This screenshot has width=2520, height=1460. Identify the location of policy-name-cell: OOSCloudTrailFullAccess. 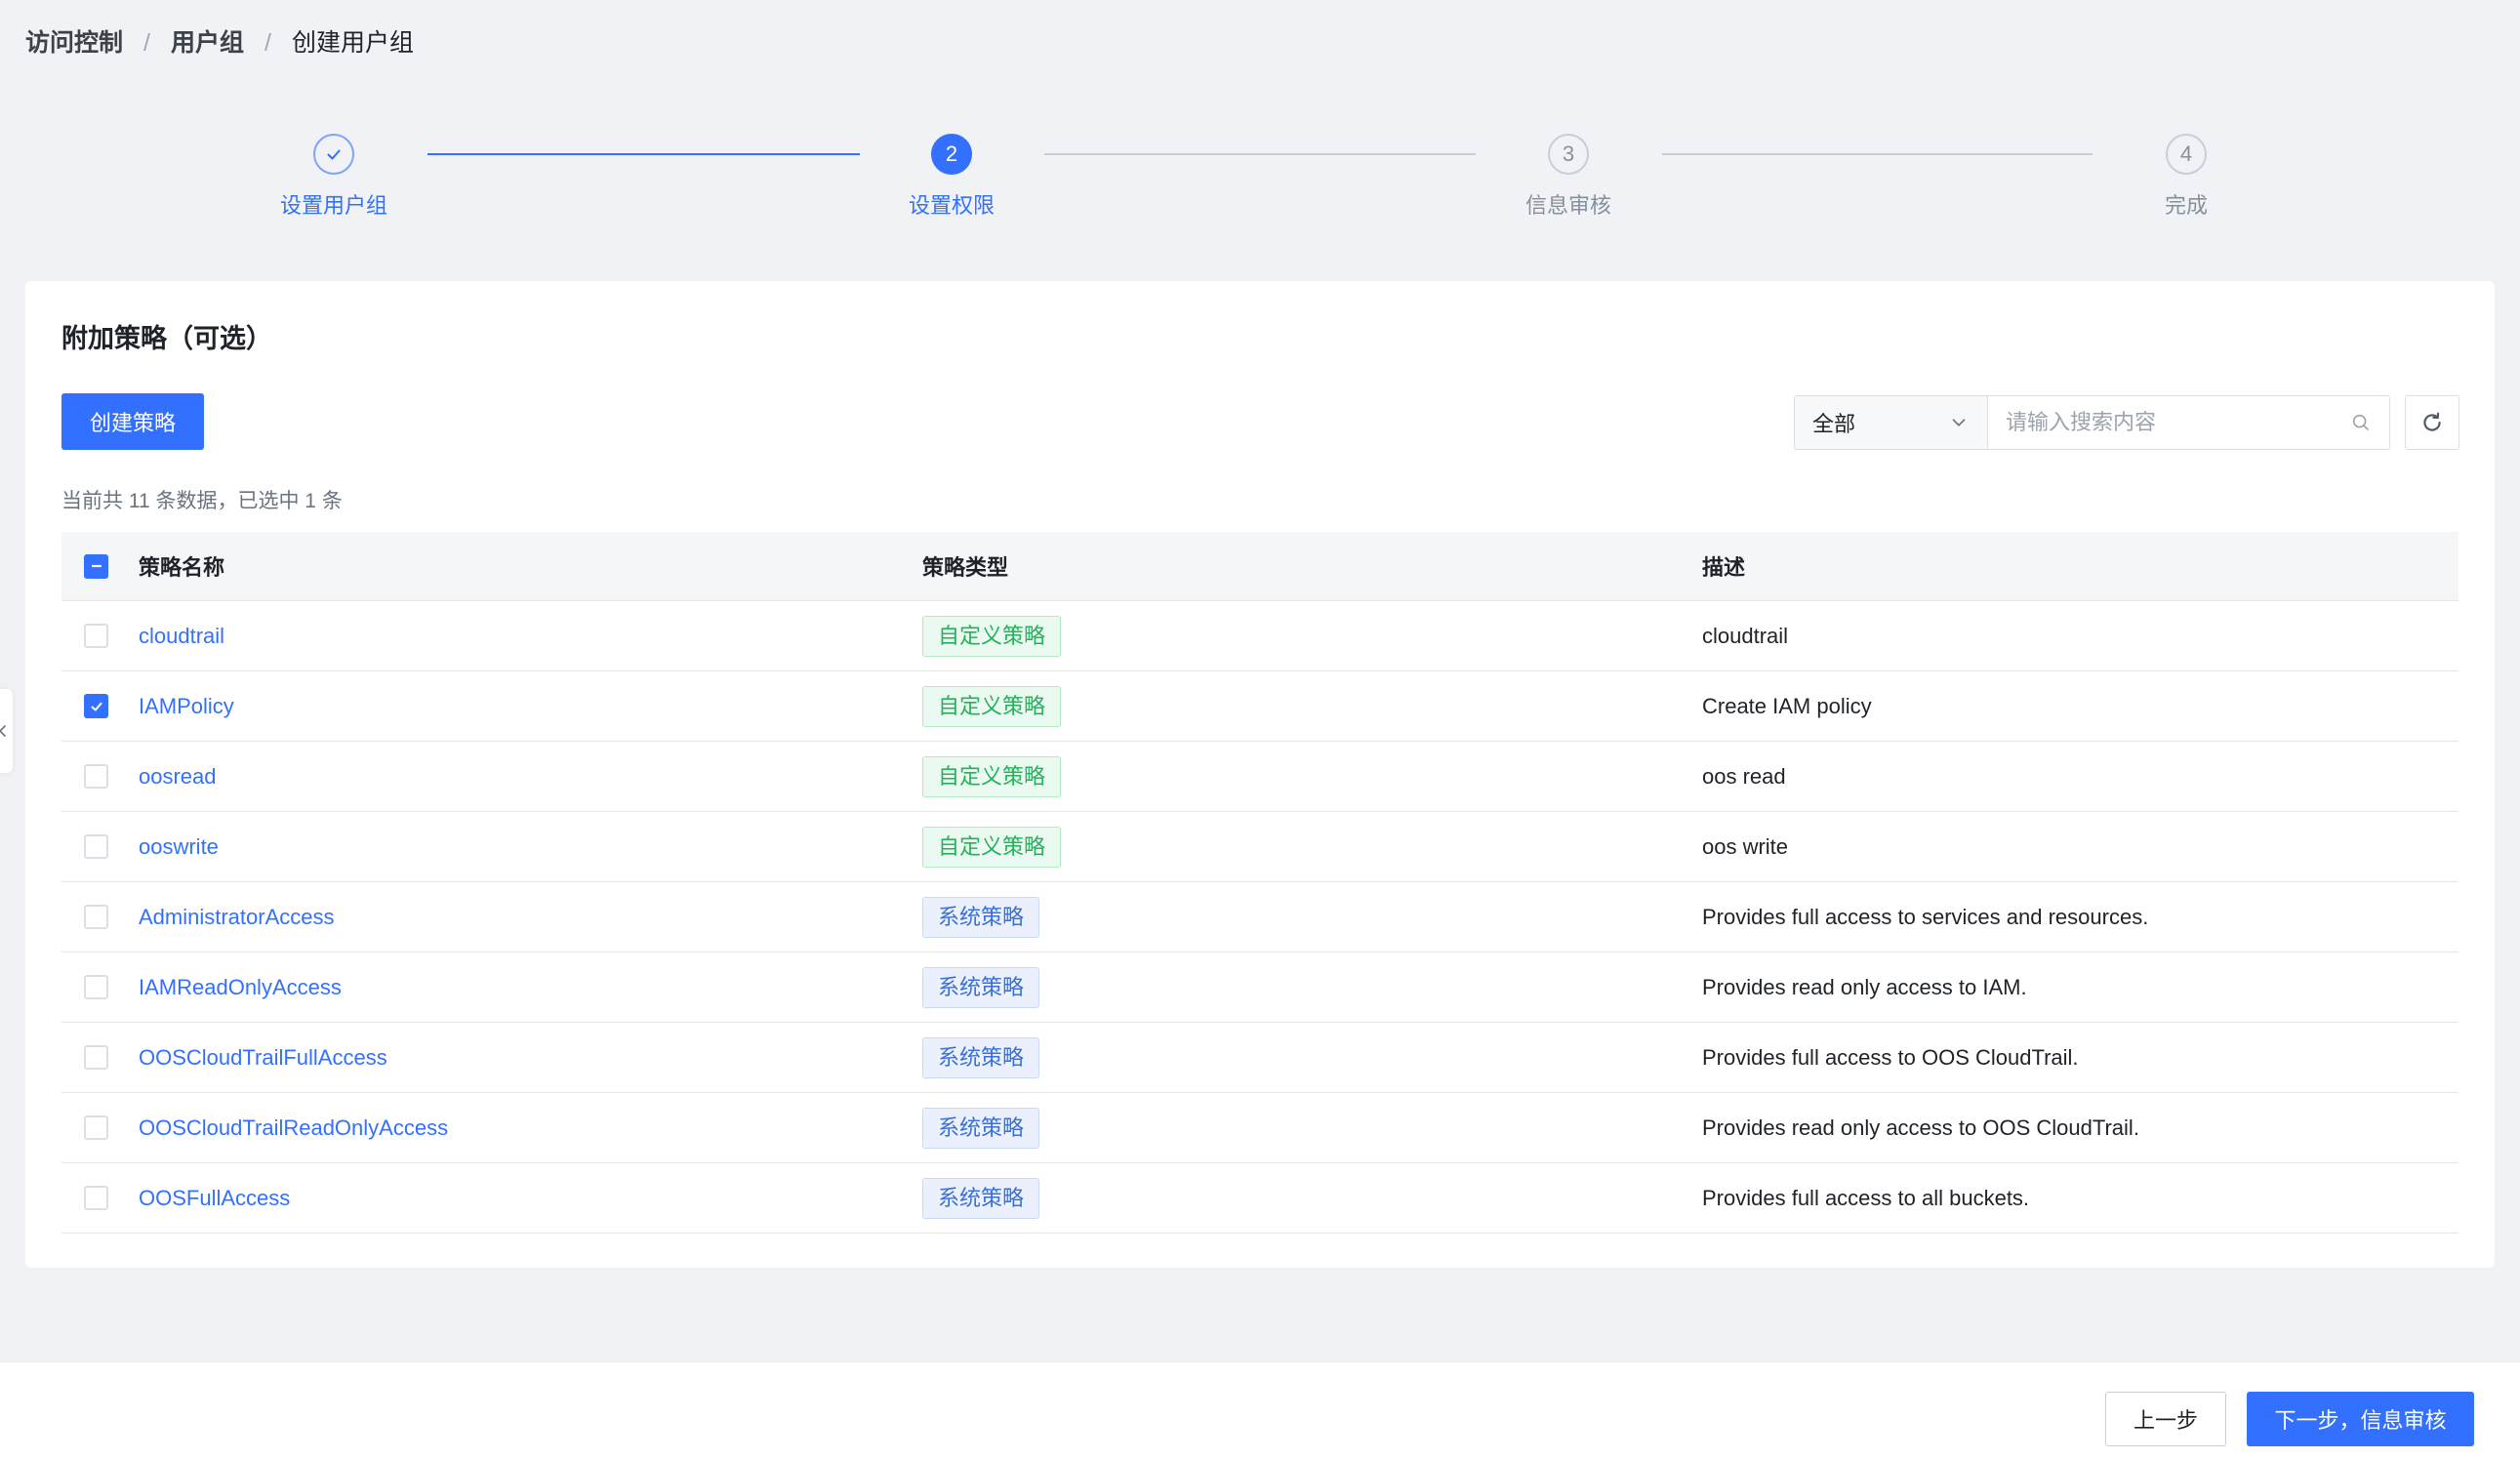
(530, 1058).